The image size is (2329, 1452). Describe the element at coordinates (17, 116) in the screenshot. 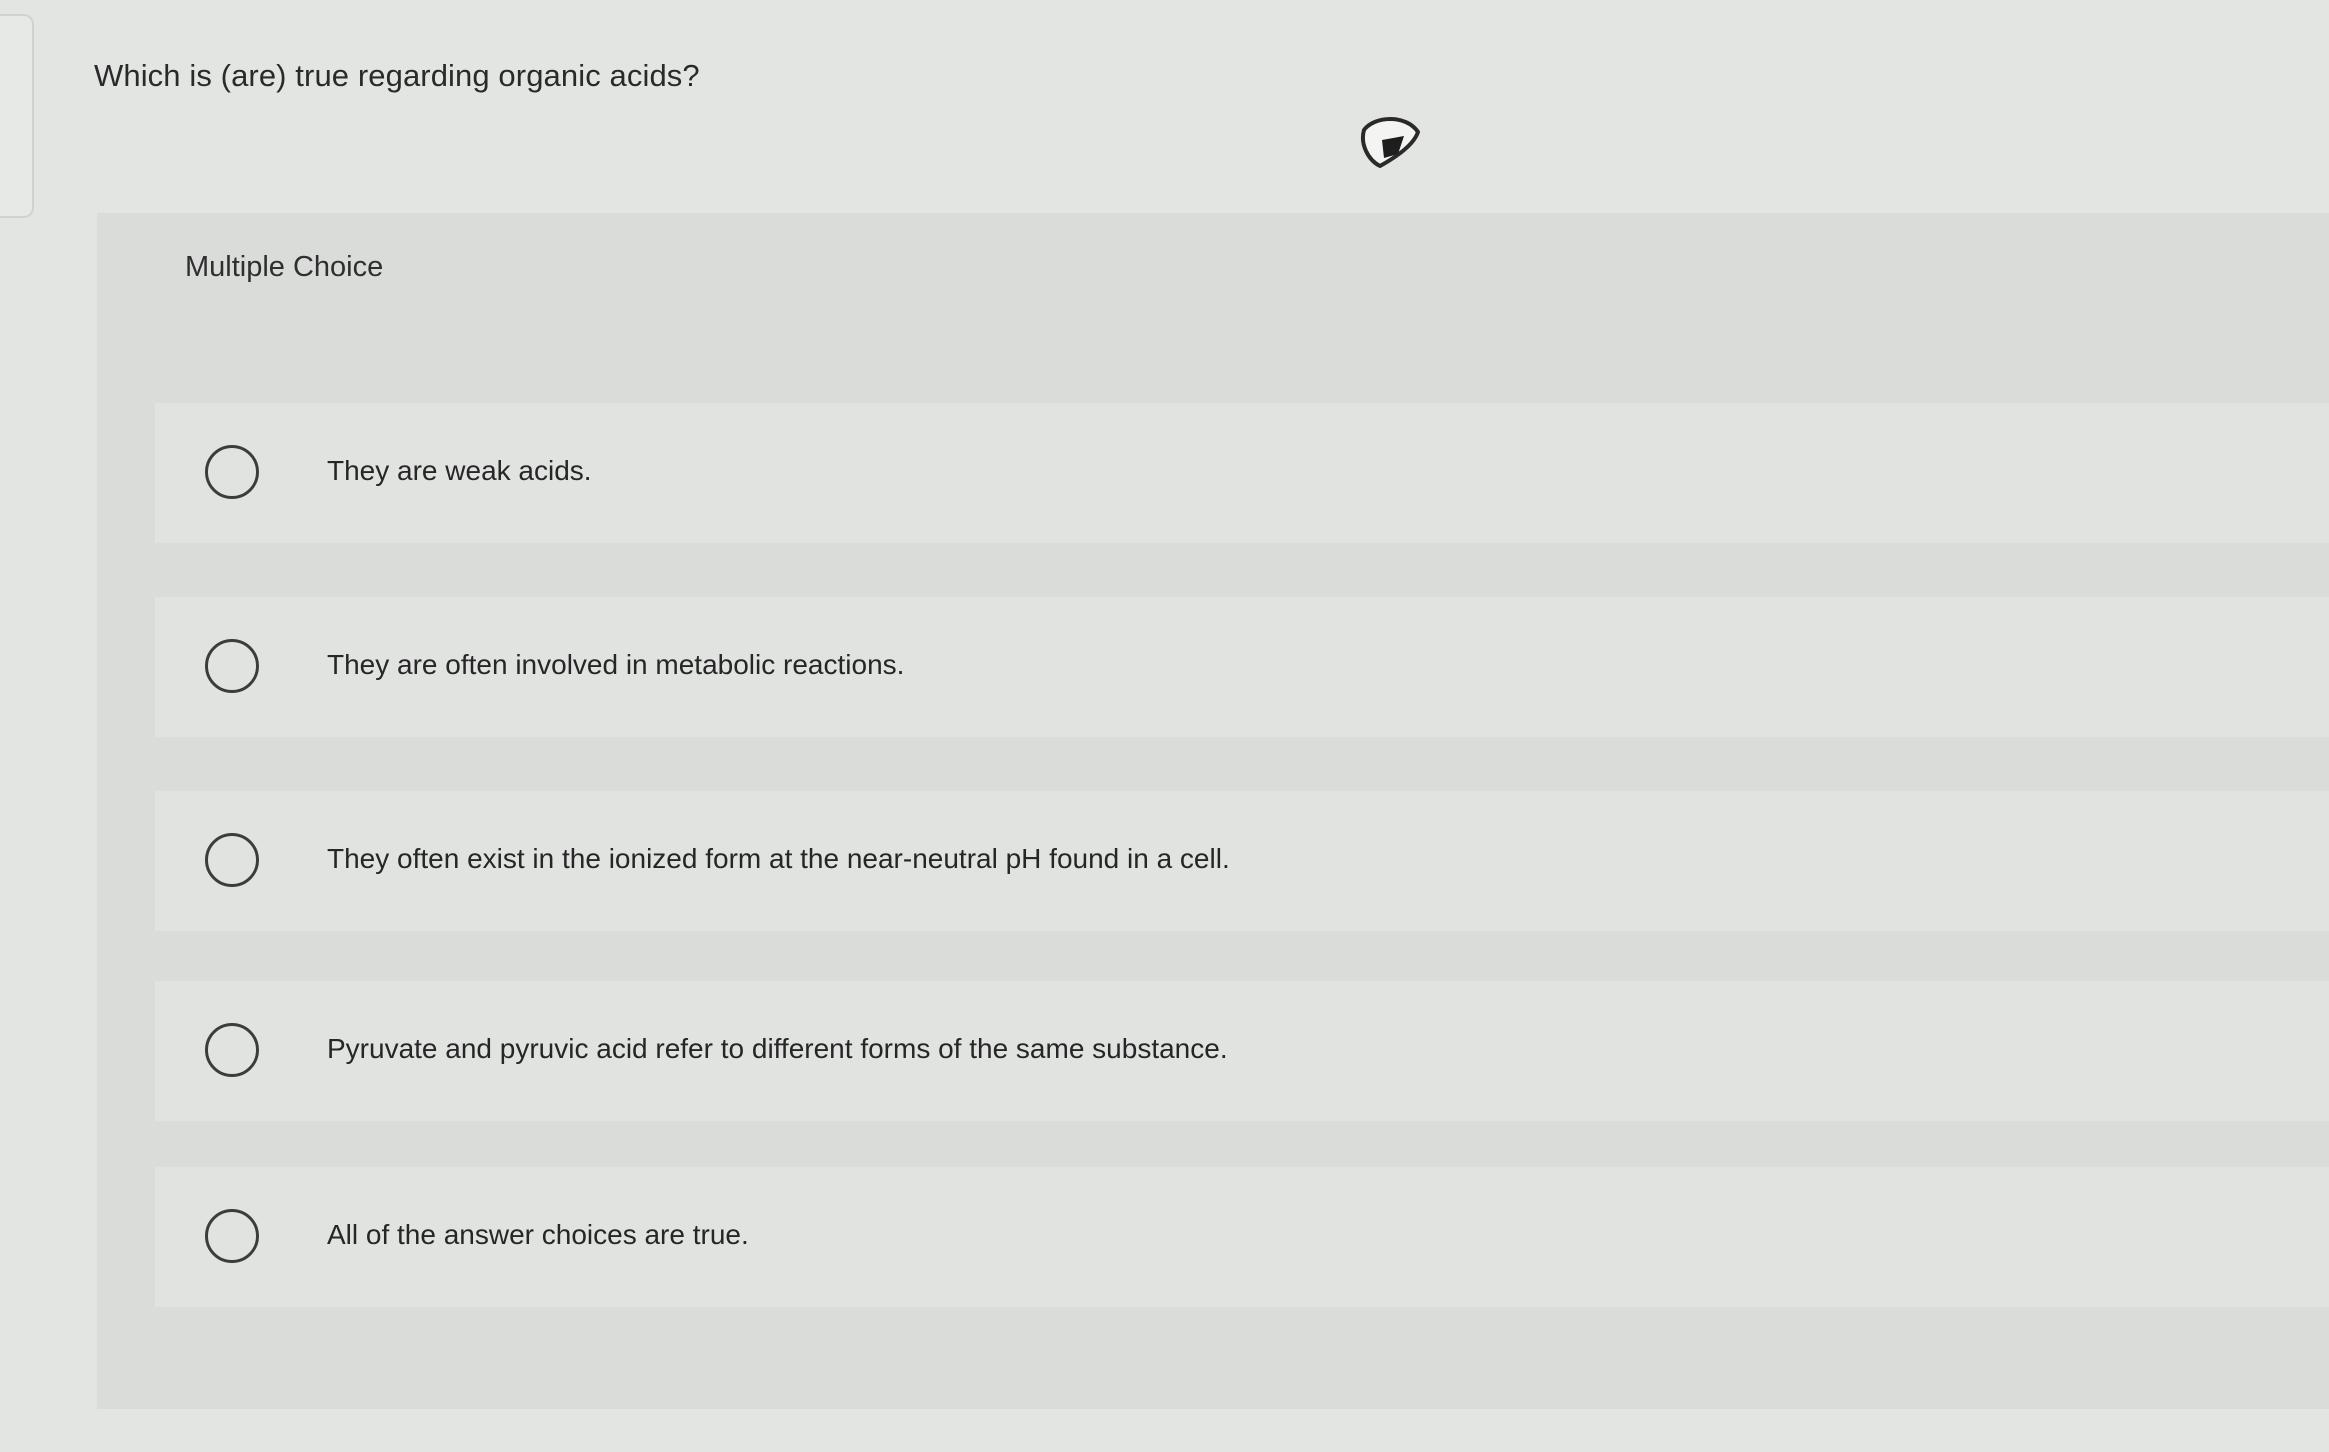

I see `side-panel-tab` at that location.